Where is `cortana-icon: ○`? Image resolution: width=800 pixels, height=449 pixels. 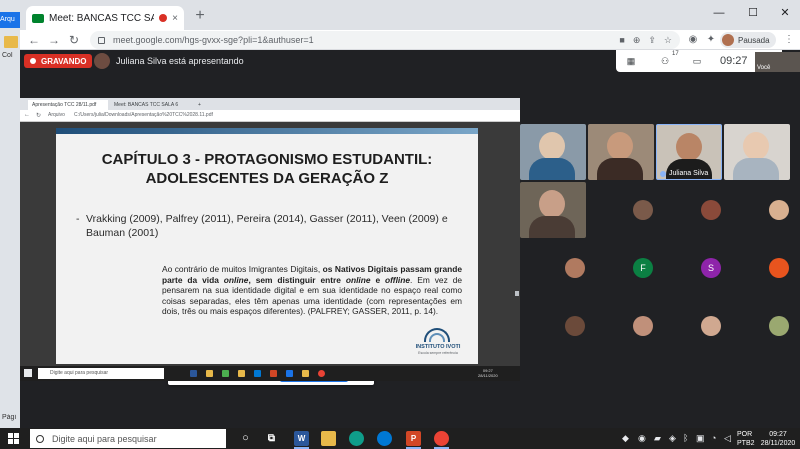
cortana-icon: ○ is located at coordinates (245, 438).